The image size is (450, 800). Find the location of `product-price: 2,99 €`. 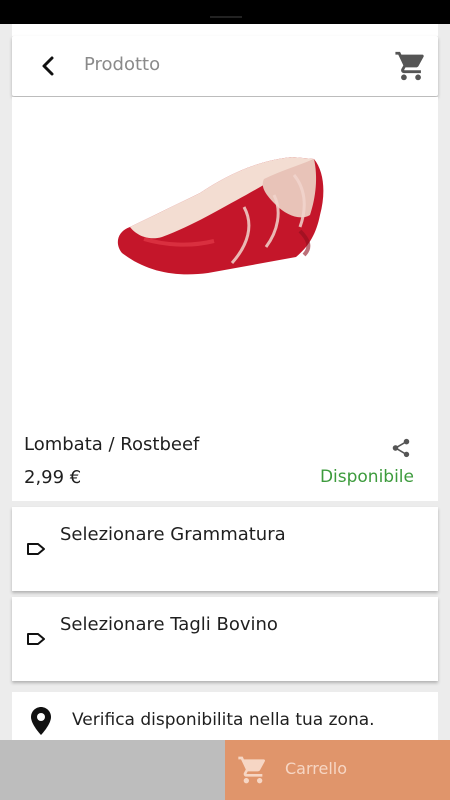

product-price: 2,99 € is located at coordinates (53, 477).